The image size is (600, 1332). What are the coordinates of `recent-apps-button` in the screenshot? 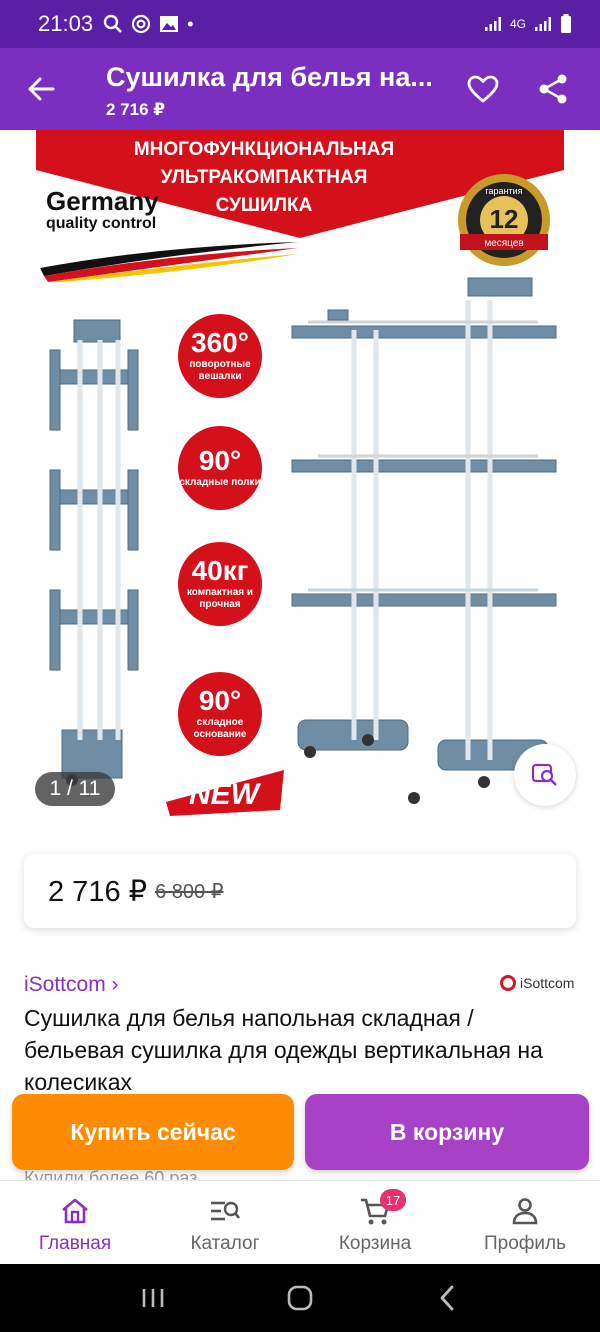 It's located at (153, 1298).